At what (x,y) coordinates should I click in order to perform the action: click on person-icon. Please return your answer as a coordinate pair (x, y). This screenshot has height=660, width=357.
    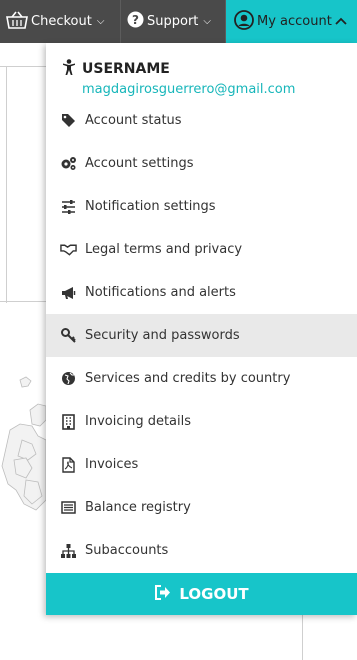
    Looking at the image, I should click on (69, 69).